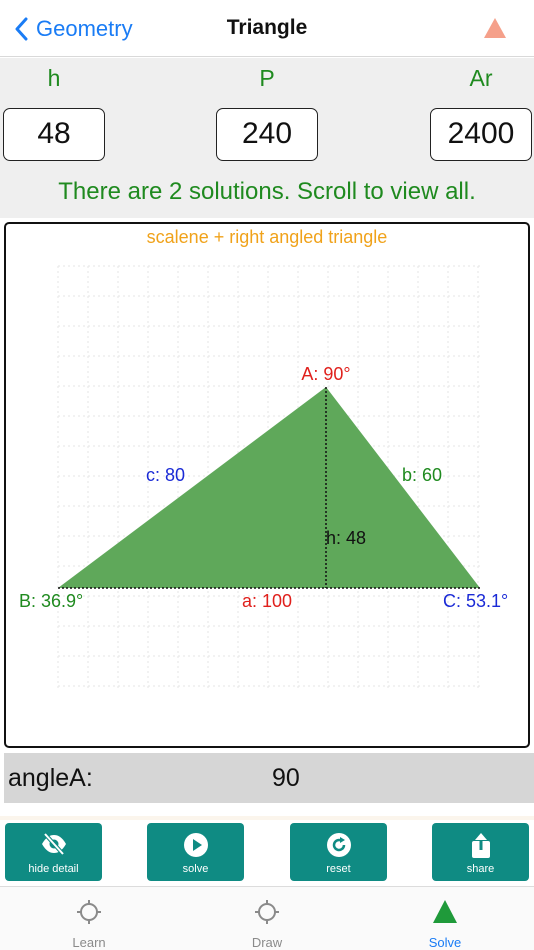  Describe the element at coordinates (50, 778) in the screenshot. I see `readout-key: angleA:` at that location.